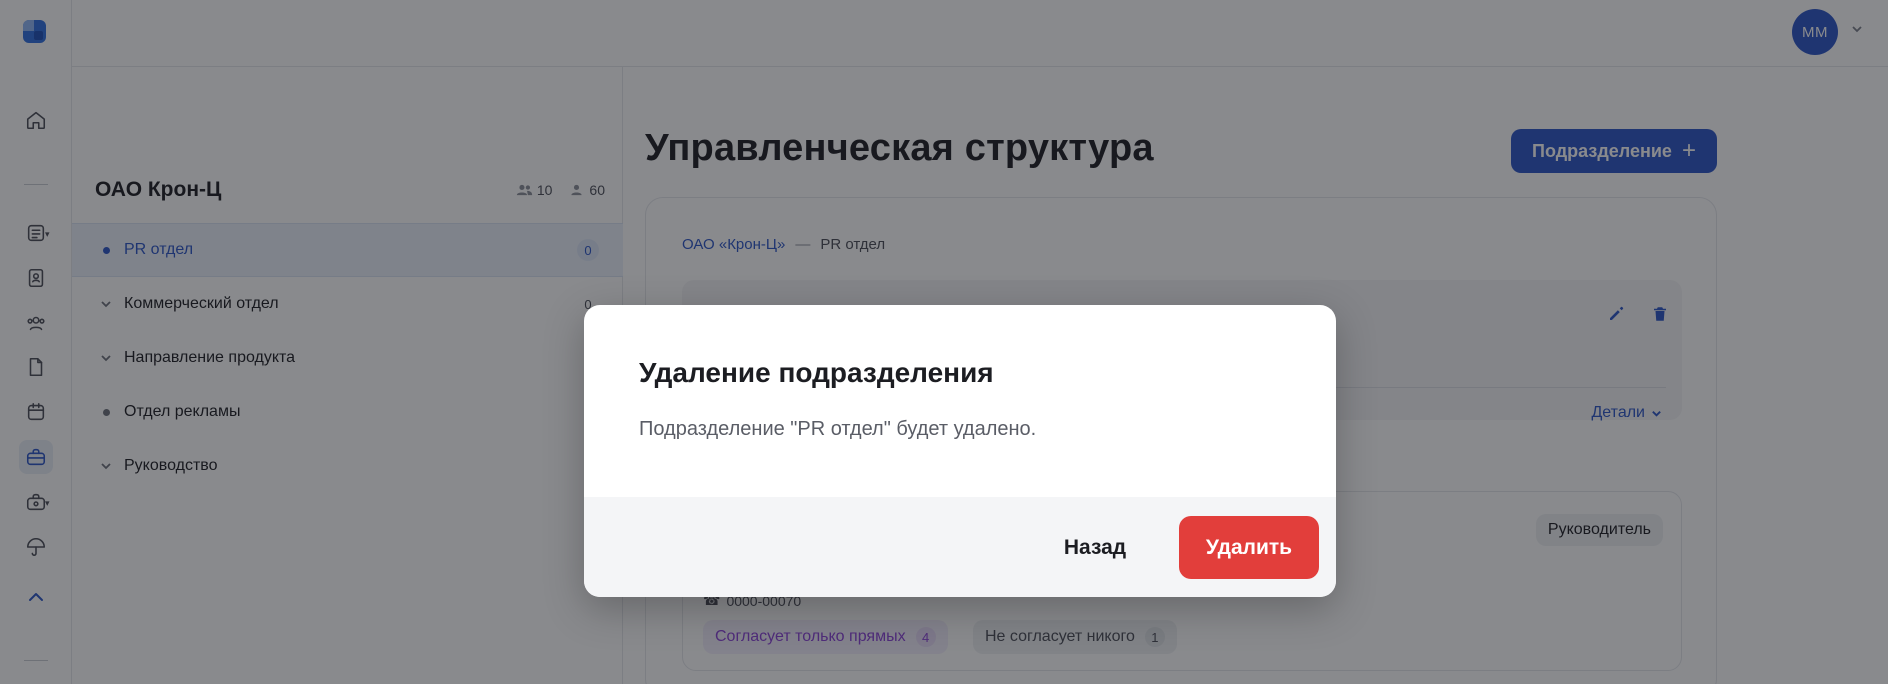 The height and width of the screenshot is (684, 1888). What do you see at coordinates (960, 547) in the screenshot?
I see `dialog-footer: Назад Удалить` at bounding box center [960, 547].